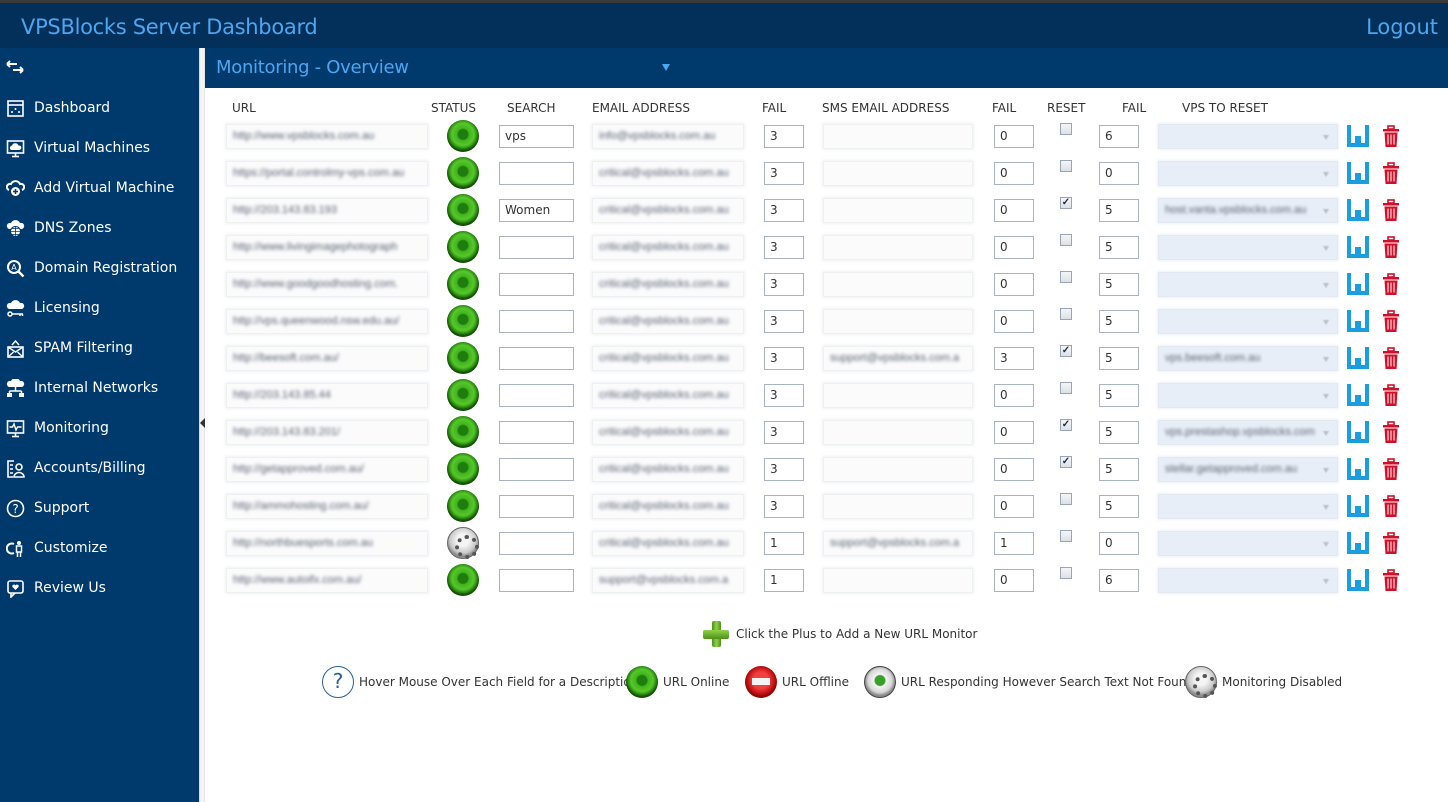 This screenshot has height=802, width=1448. Describe the element at coordinates (666, 67) in the screenshot. I see `page-dropdown-caret-icon` at that location.